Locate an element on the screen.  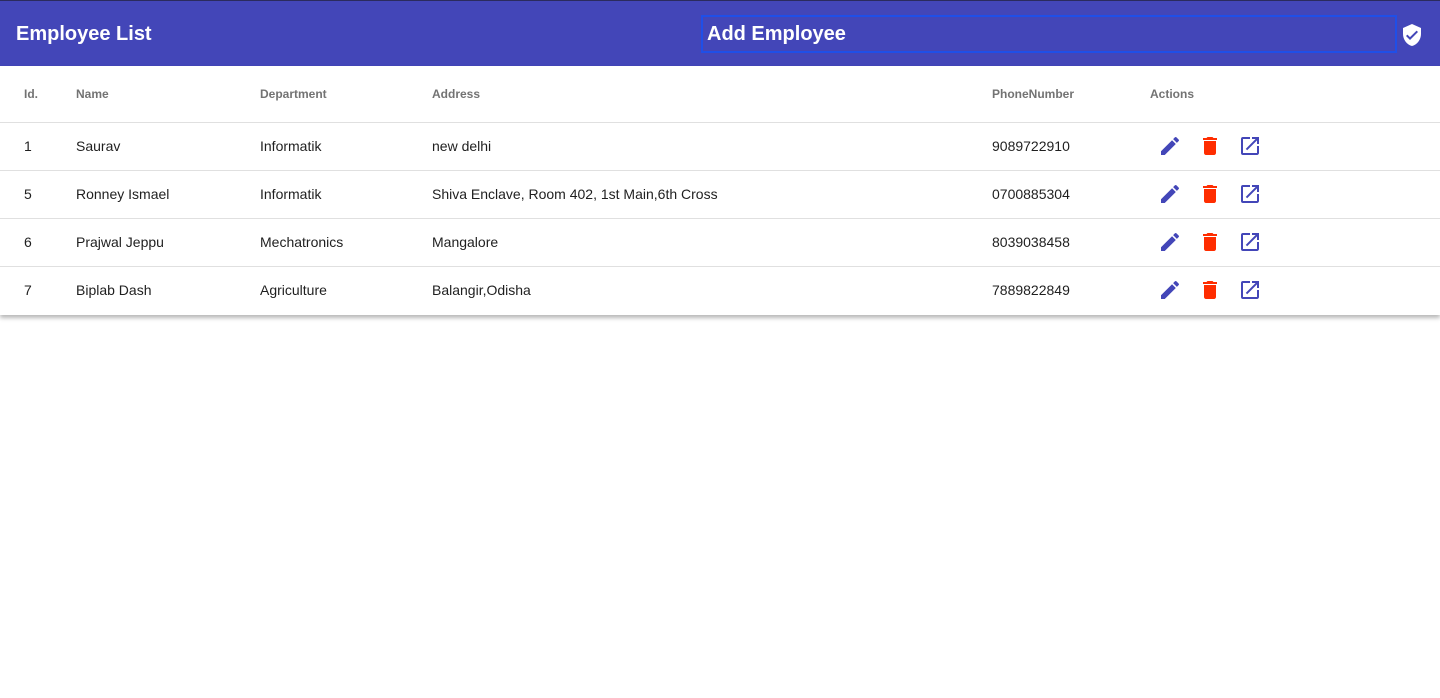
column-header-actions: Actions is located at coordinates (1295, 94).